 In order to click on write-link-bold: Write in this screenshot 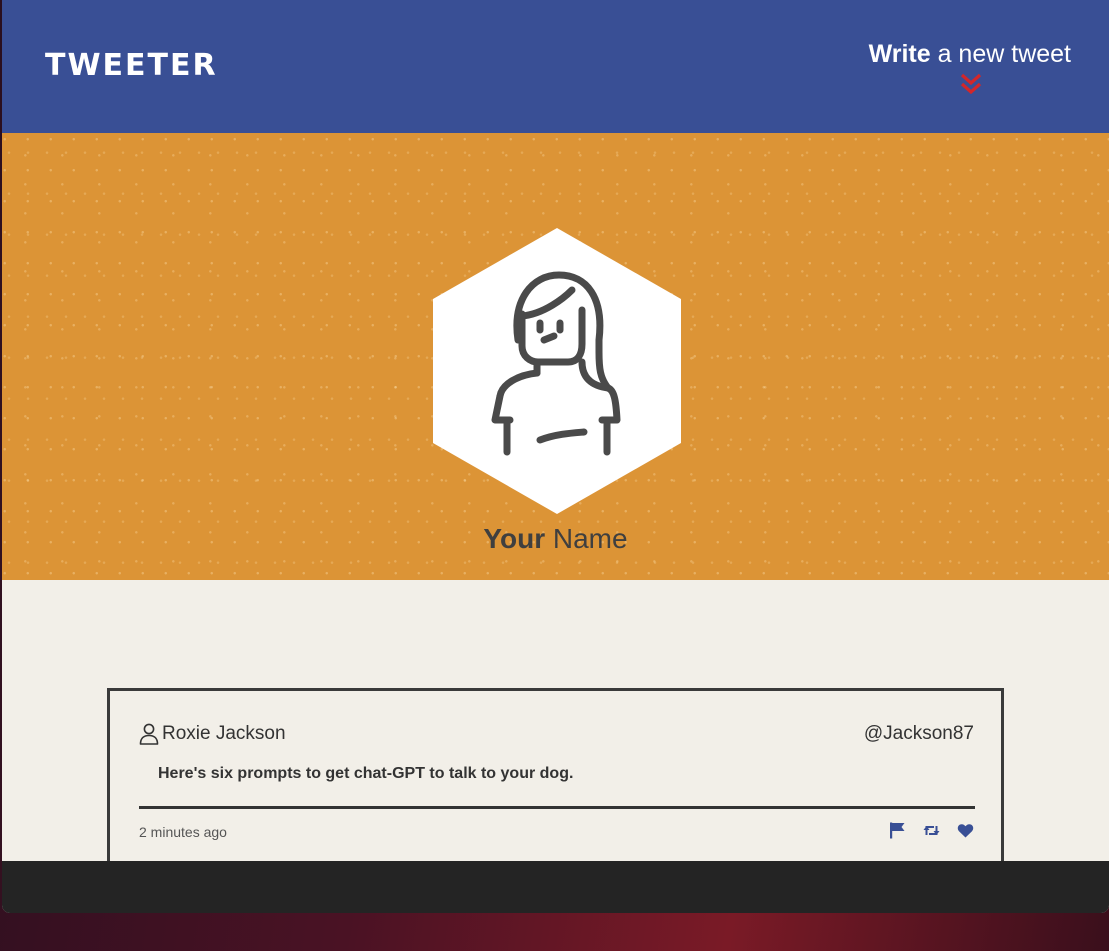, I will do `click(899, 54)`.